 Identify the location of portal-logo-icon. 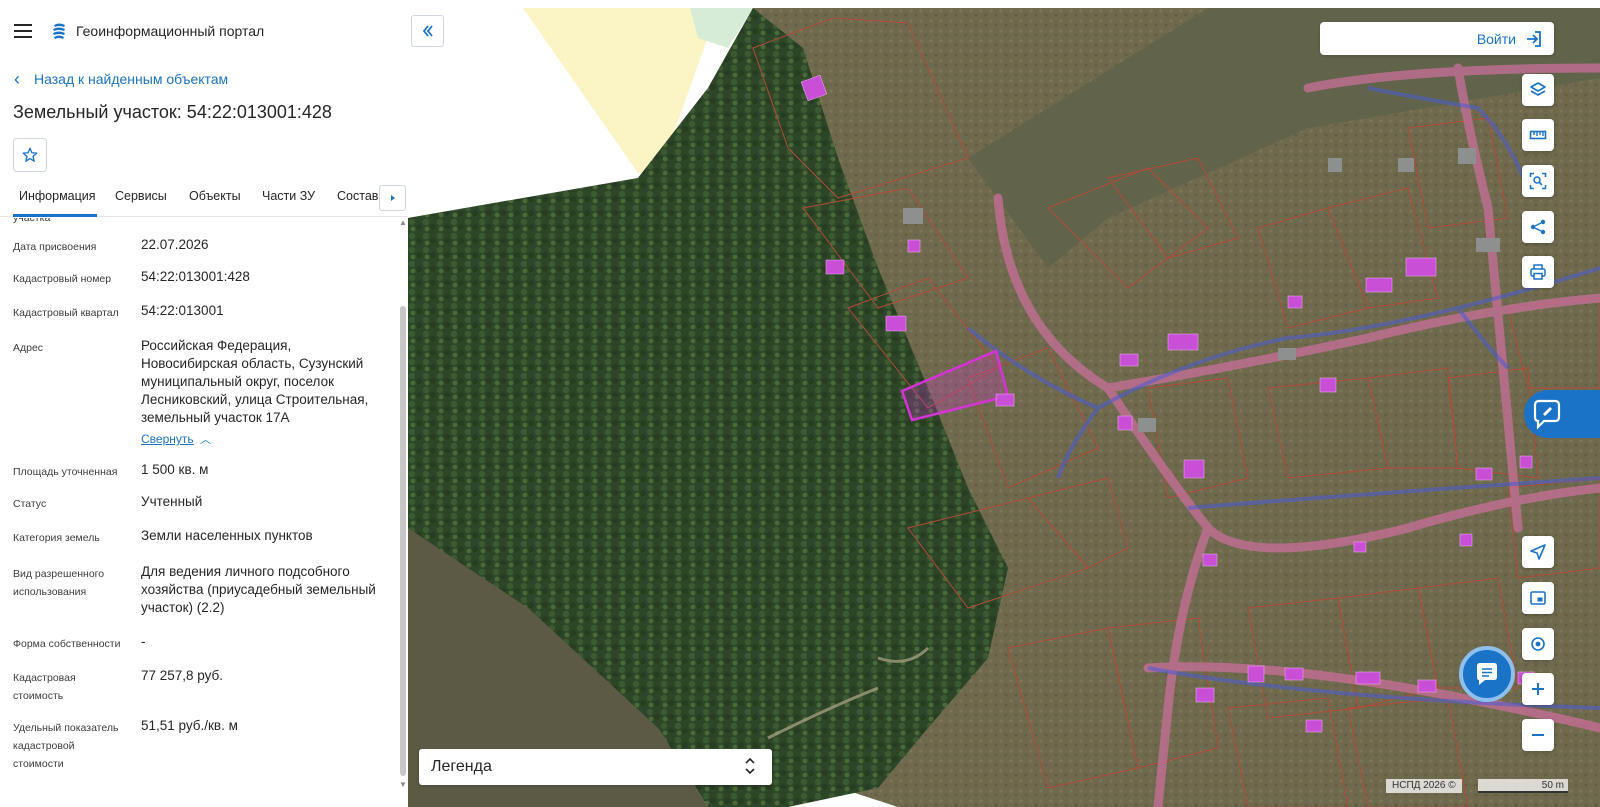
(59, 31).